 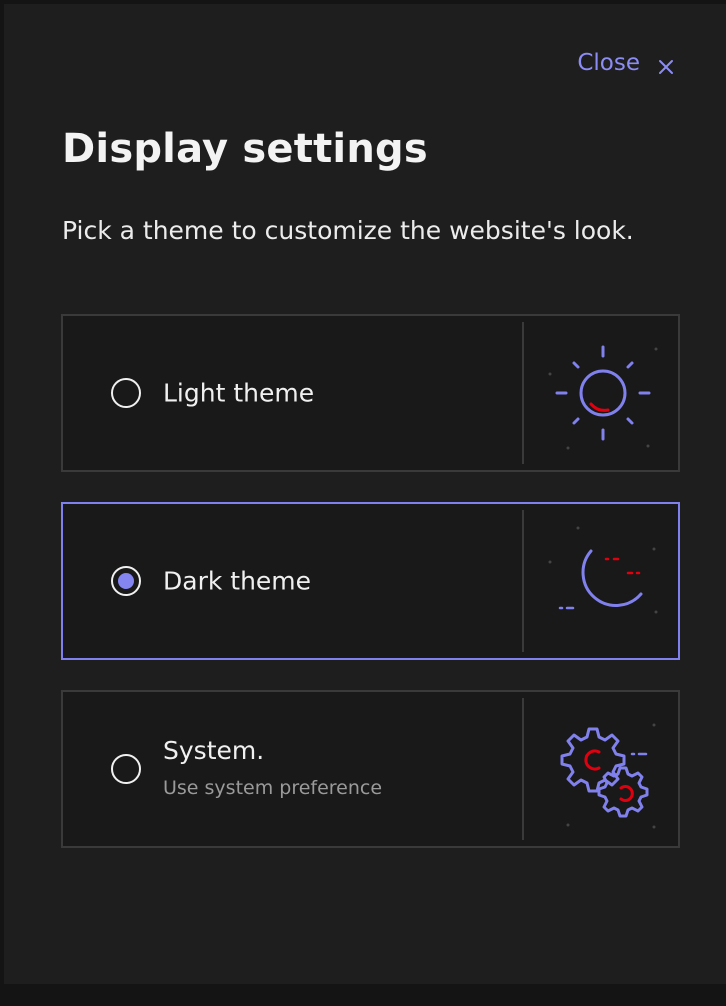 What do you see at coordinates (603, 581) in the screenshot?
I see `moon-icon` at bounding box center [603, 581].